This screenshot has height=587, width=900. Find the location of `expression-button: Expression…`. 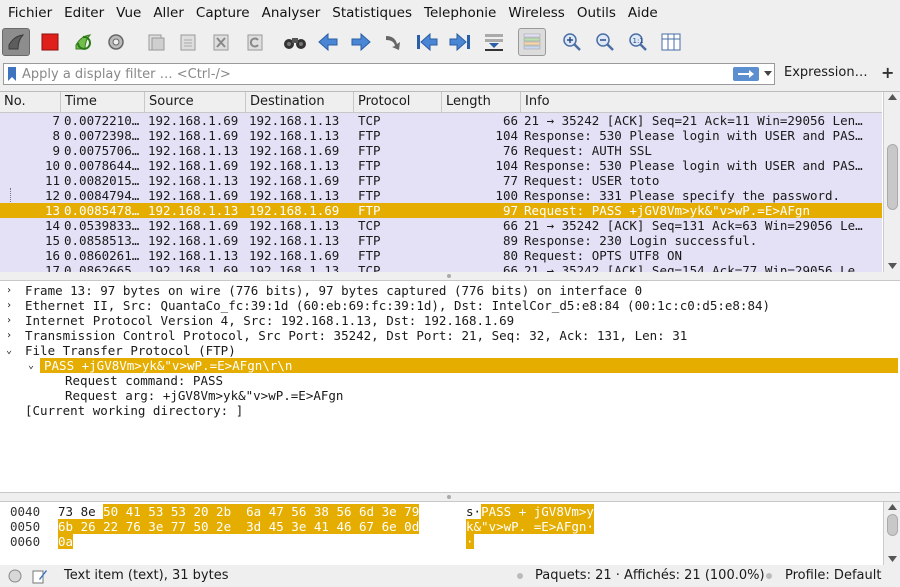

expression-button: Expression… is located at coordinates (826, 72).